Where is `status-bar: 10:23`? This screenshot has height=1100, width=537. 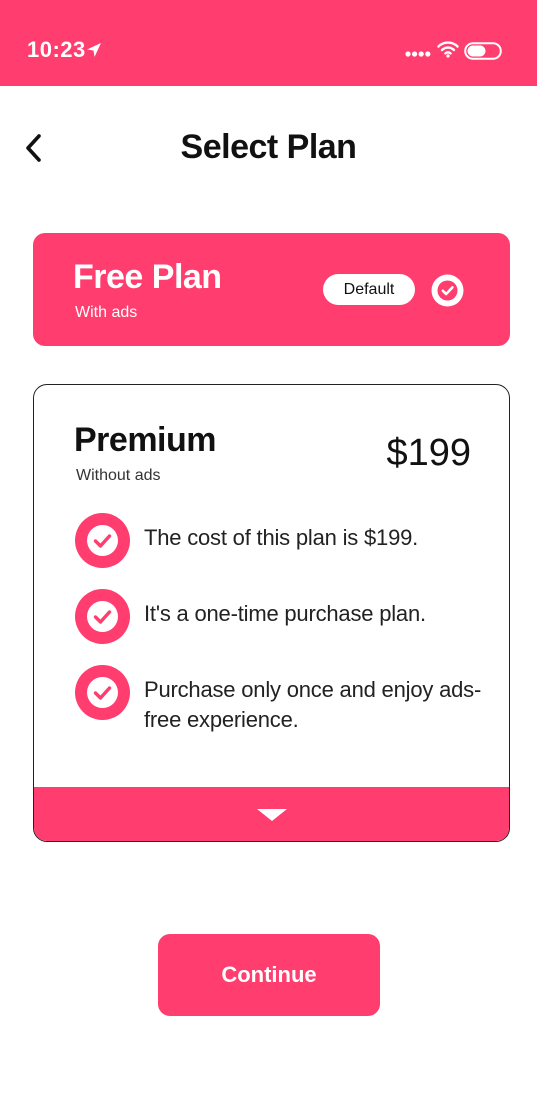
status-bar: 10:23 is located at coordinates (268, 43).